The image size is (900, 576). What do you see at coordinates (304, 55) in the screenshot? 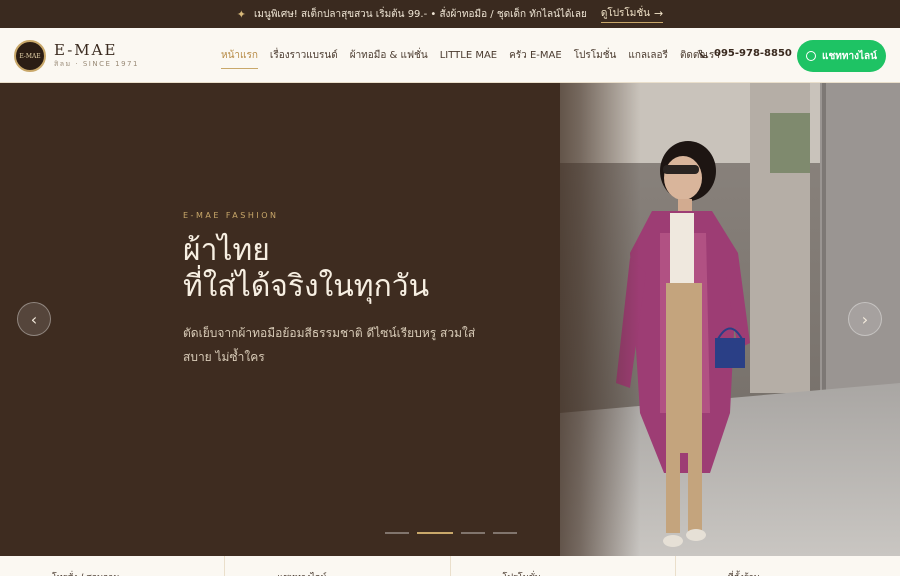
I see `nav-item-brand-story: เรื่องราวแบรนด์` at bounding box center [304, 55].